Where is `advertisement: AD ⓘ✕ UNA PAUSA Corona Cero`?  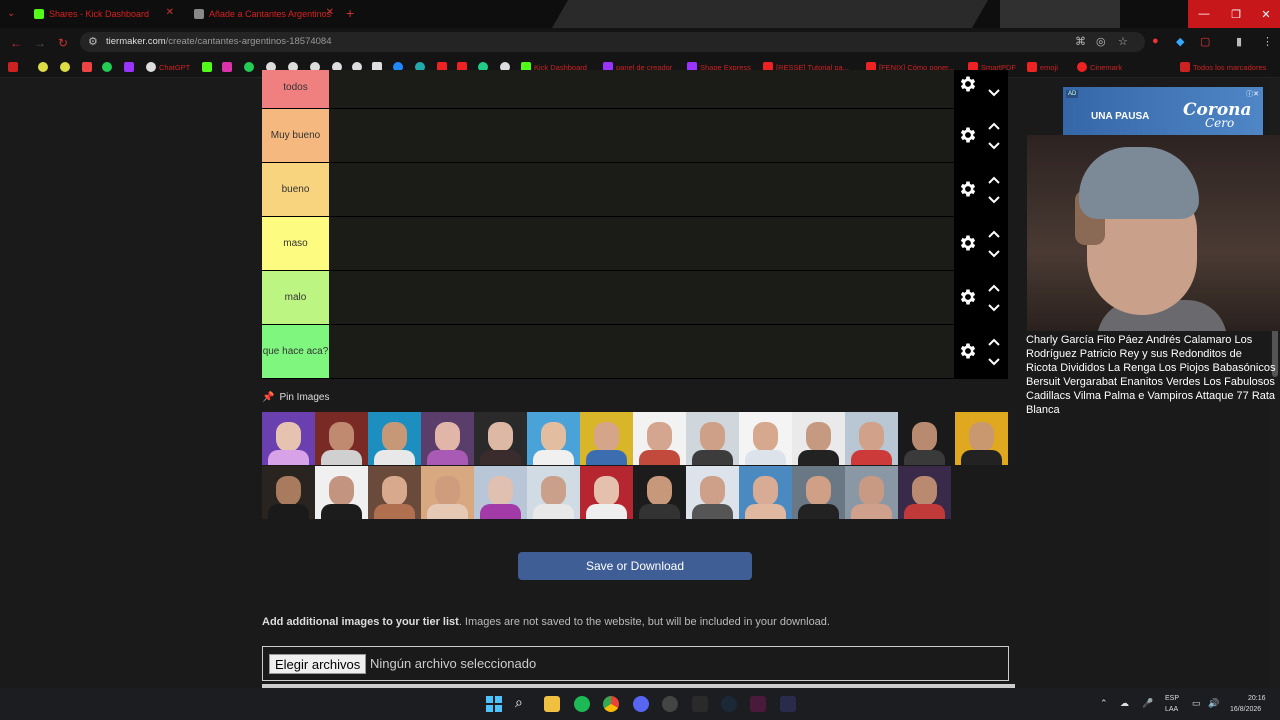 advertisement: AD ⓘ✕ UNA PAUSA Corona Cero is located at coordinates (1163, 111).